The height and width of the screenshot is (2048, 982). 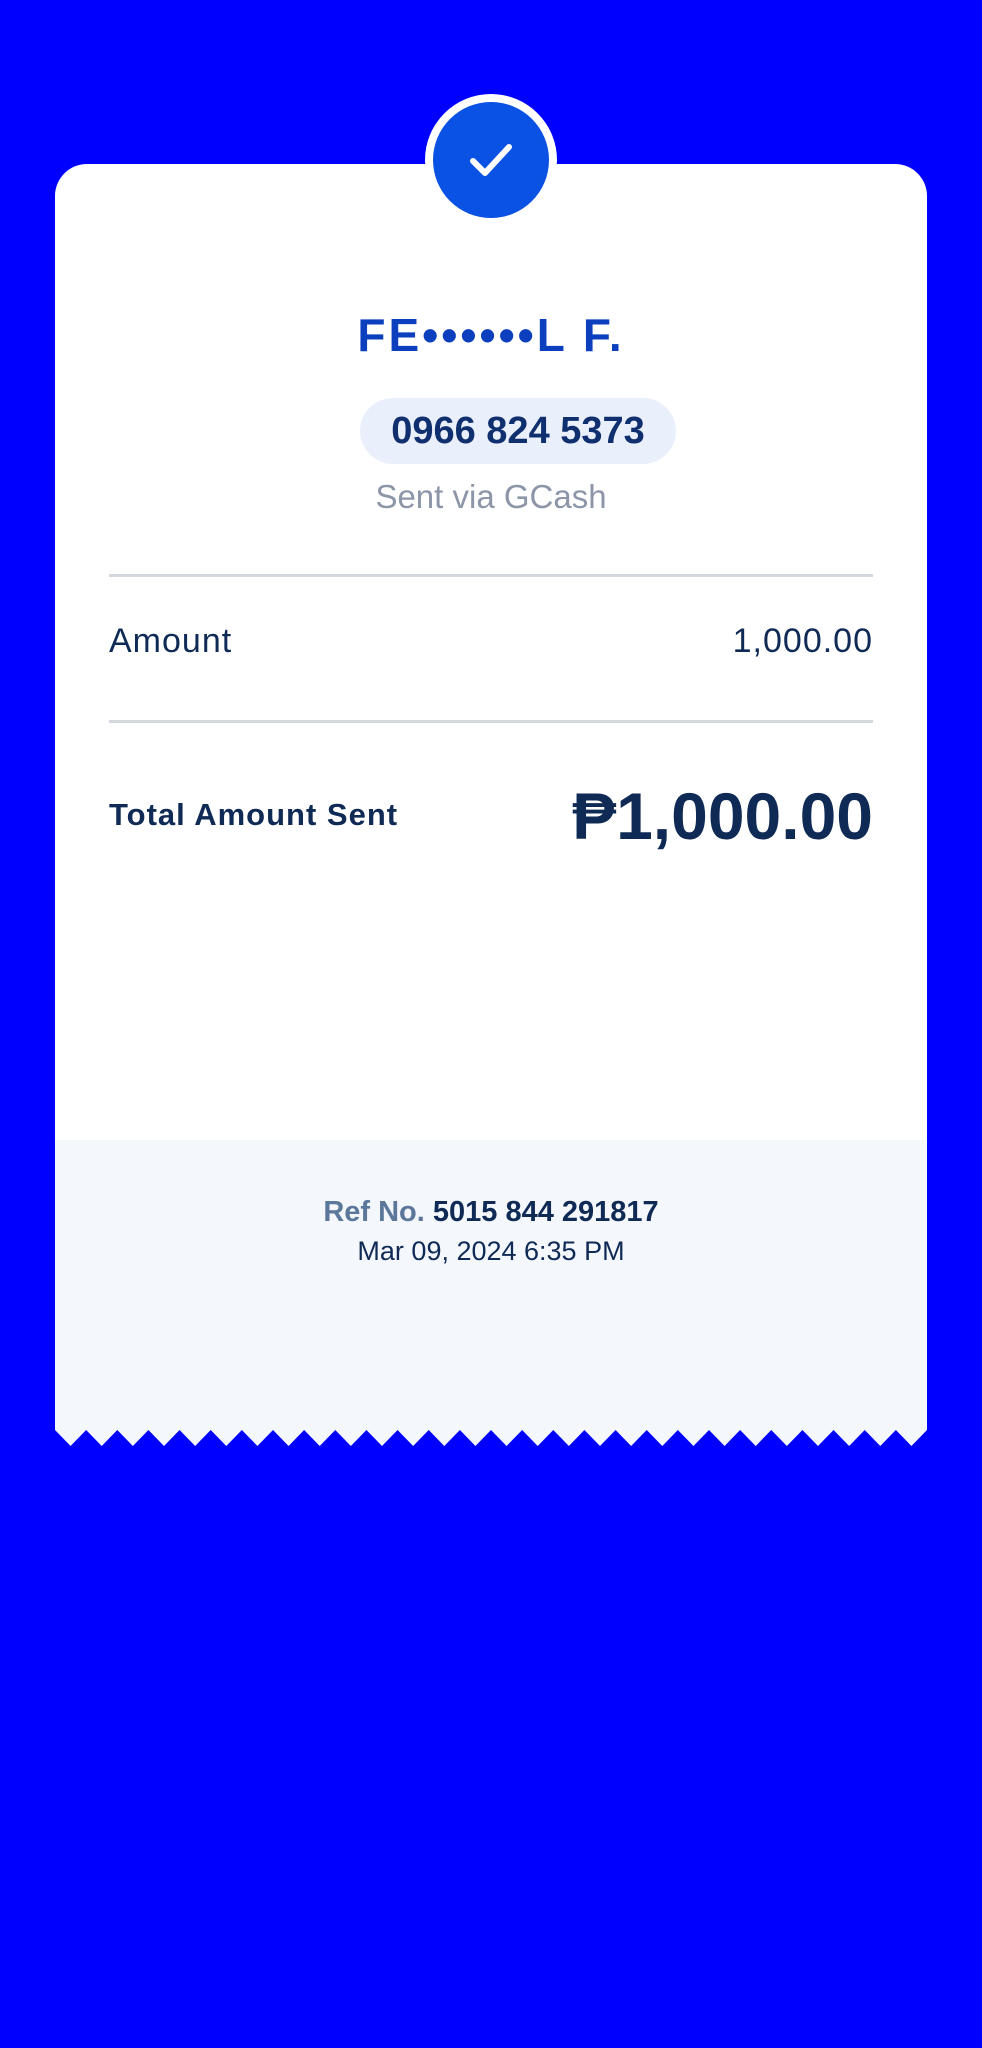 I want to click on divider-top, so click(x=491, y=575).